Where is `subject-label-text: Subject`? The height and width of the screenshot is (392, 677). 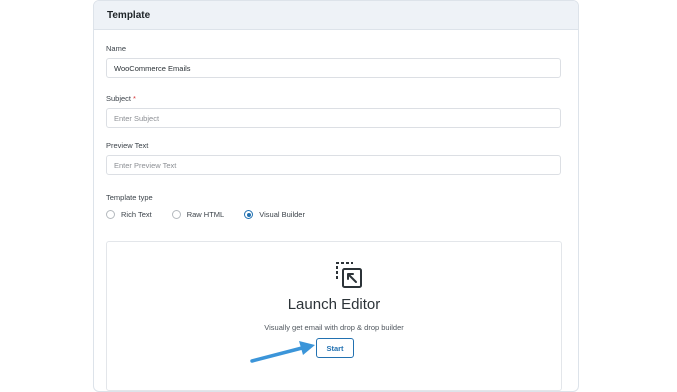 subject-label-text: Subject is located at coordinates (119, 98).